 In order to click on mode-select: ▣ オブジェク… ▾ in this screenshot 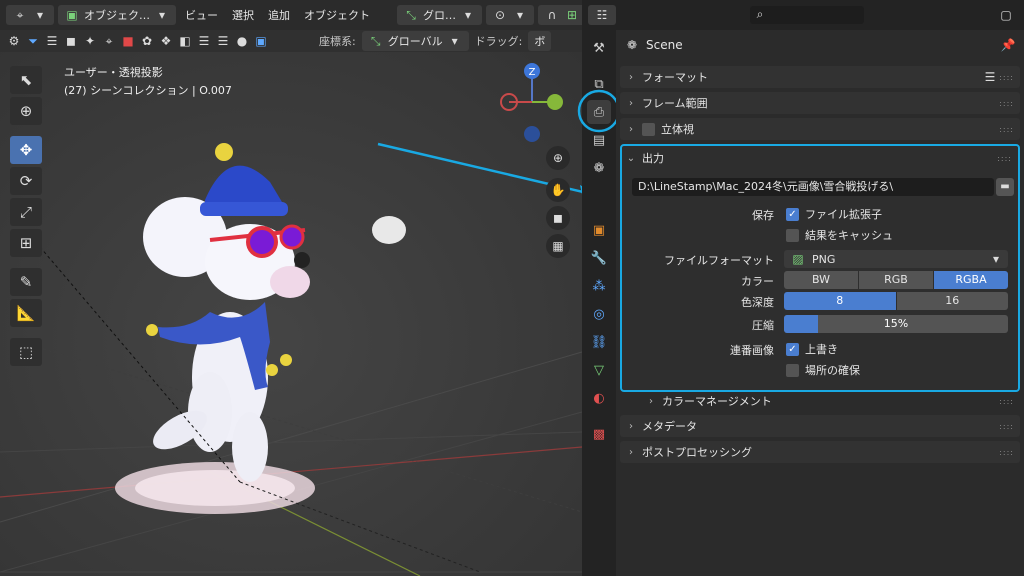, I will do `click(117, 15)`.